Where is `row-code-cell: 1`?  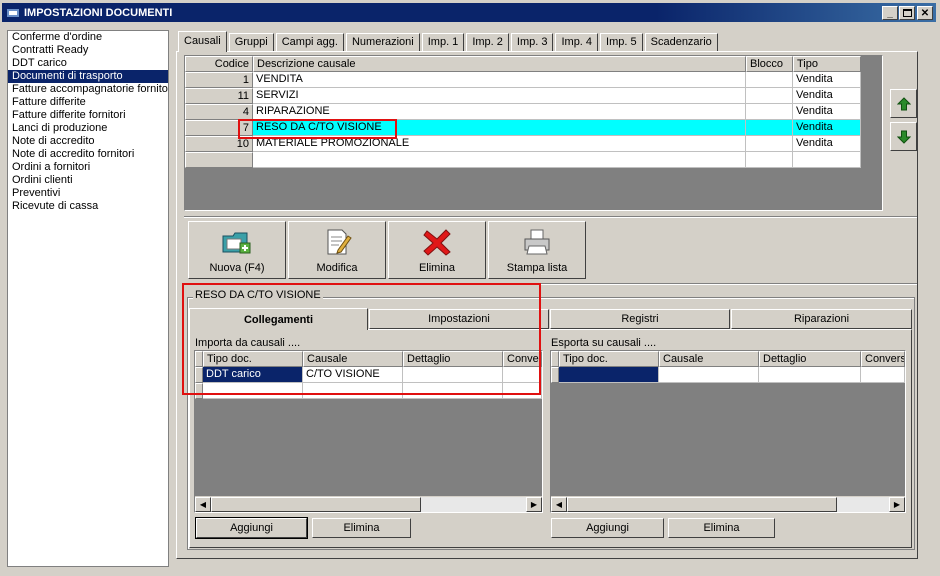 row-code-cell: 1 is located at coordinates (219, 80).